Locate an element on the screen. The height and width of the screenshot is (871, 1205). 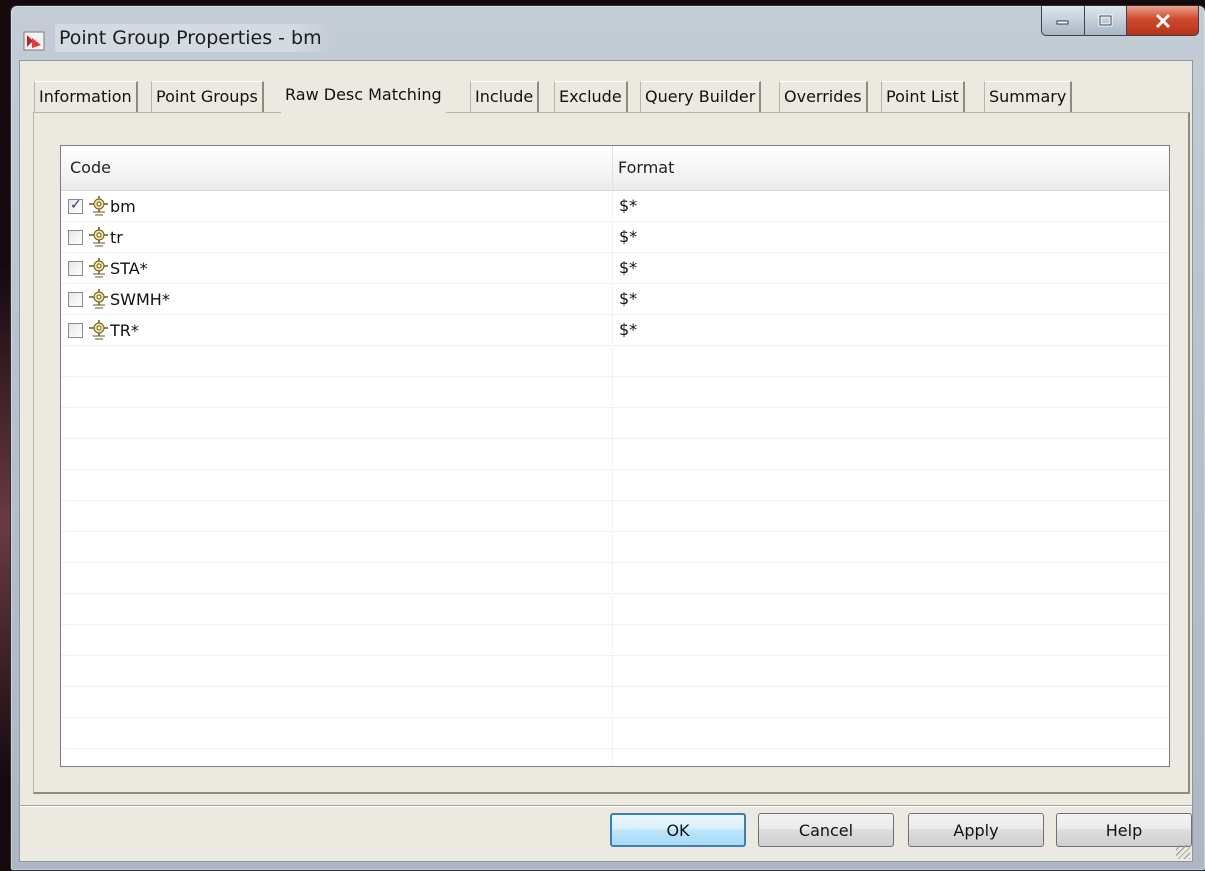
tab-information: Information is located at coordinates (86, 97).